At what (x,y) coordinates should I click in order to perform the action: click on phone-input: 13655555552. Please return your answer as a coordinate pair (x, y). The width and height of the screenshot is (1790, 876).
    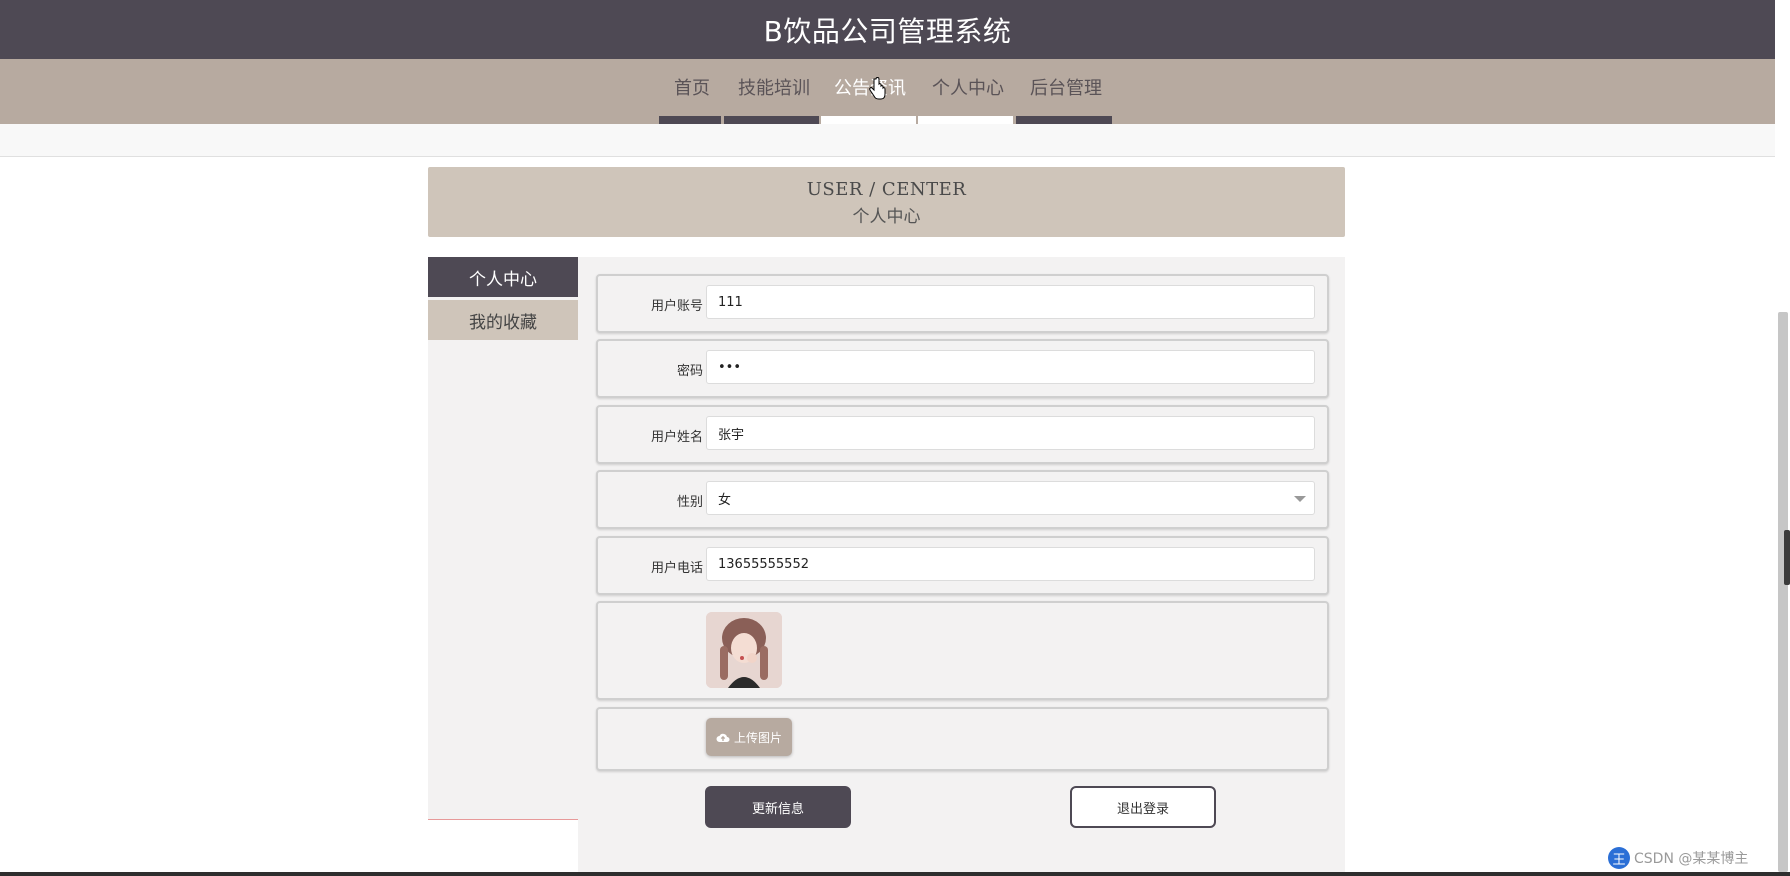
    Looking at the image, I should click on (1010, 564).